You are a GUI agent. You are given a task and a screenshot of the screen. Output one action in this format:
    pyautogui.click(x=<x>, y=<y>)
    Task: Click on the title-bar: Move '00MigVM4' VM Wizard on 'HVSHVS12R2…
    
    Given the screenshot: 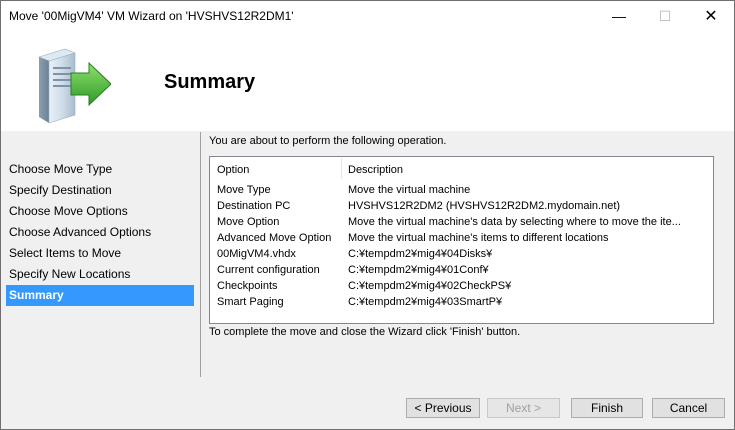 What is the action you would take?
    pyautogui.click(x=367, y=16)
    